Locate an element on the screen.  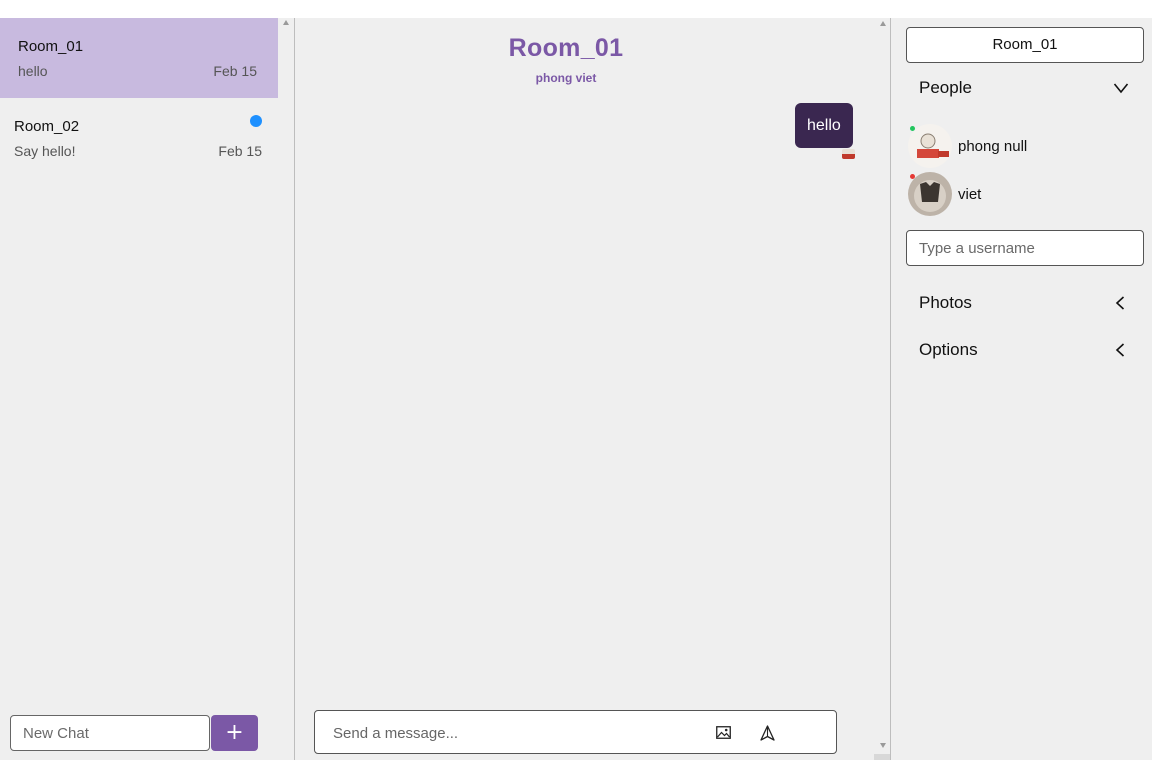
people-section-header: People is located at coordinates (1024, 88).